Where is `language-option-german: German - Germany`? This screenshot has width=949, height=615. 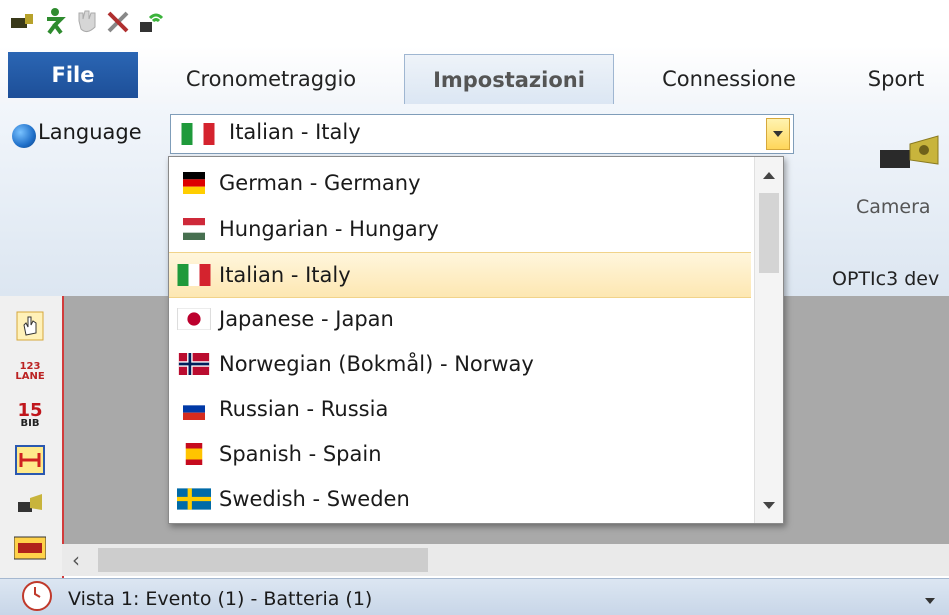
language-option-german: German - Germany is located at coordinates (460, 183).